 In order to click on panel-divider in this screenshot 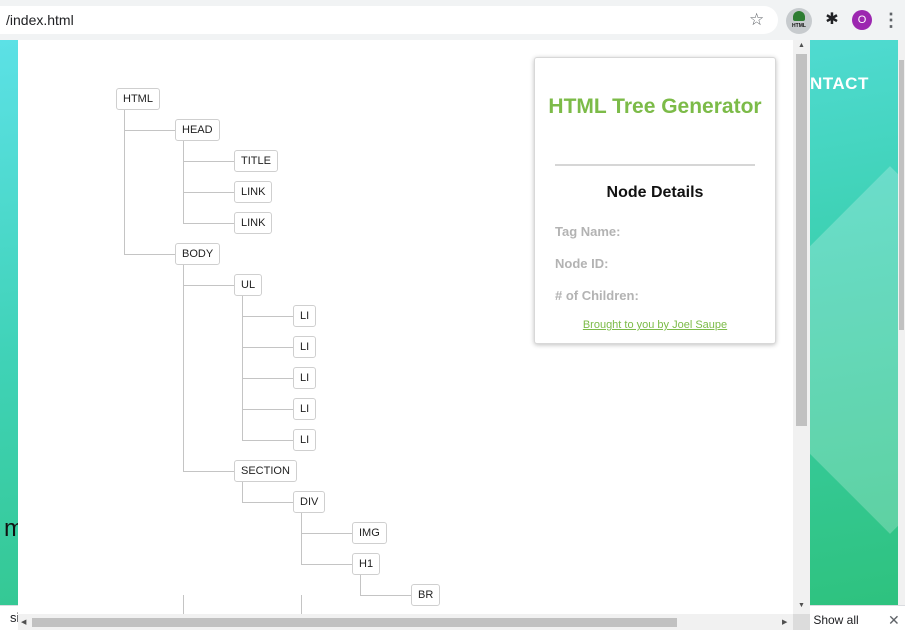, I will do `click(655, 165)`.